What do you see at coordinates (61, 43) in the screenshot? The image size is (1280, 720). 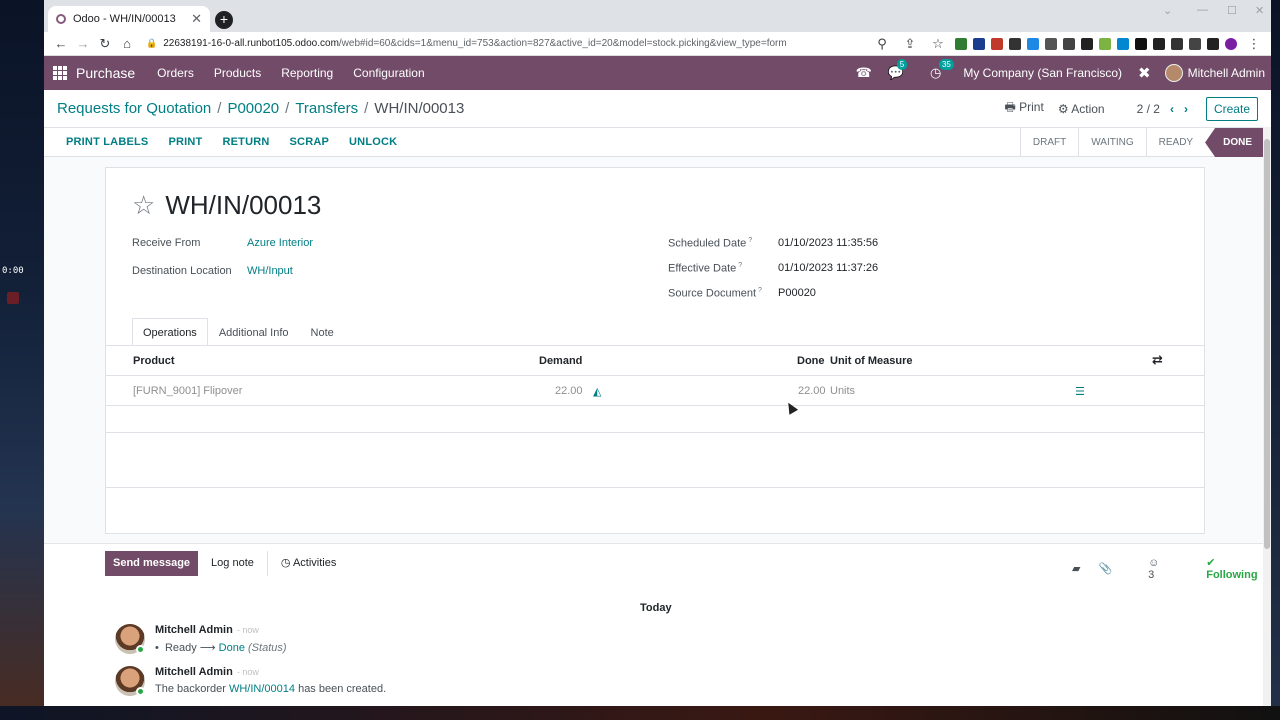 I see `back-icon: ←` at bounding box center [61, 43].